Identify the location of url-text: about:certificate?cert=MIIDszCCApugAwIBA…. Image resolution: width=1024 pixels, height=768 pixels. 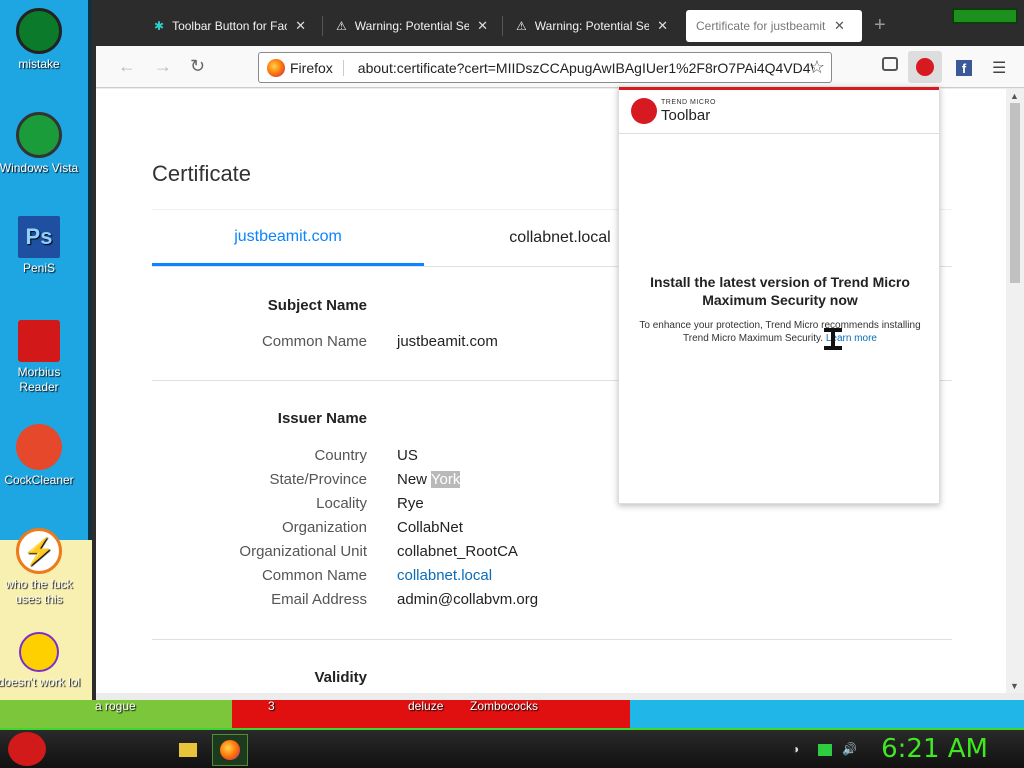
(585, 68).